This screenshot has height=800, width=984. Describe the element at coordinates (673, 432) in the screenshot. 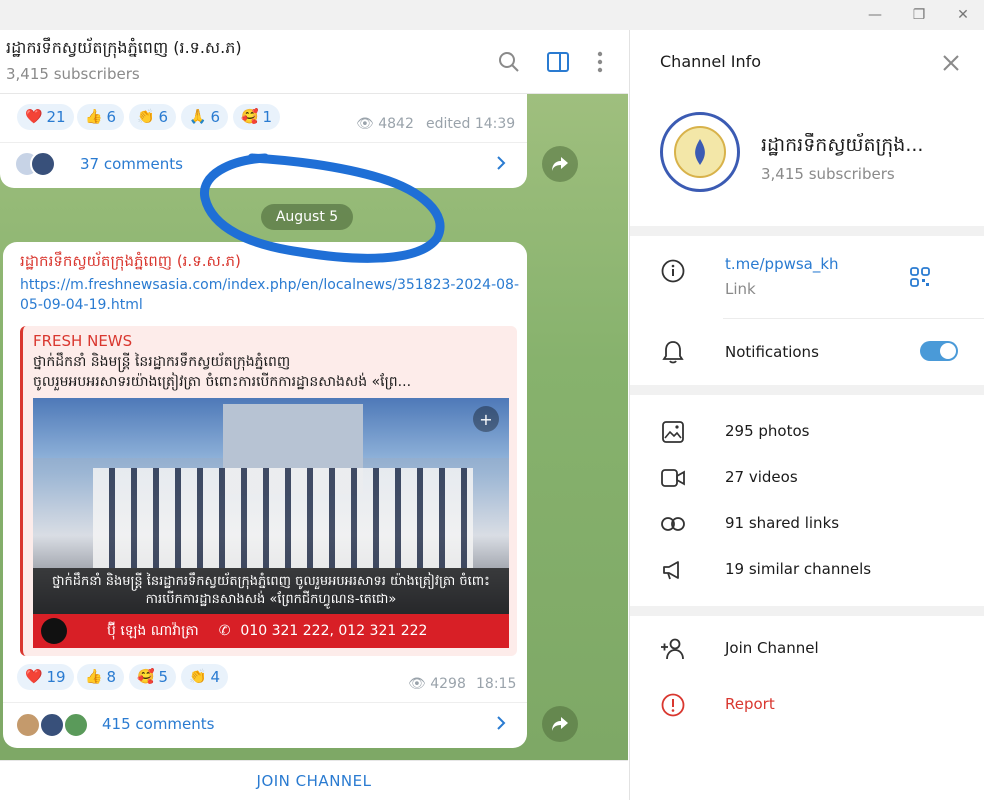

I see `photo-icon` at that location.